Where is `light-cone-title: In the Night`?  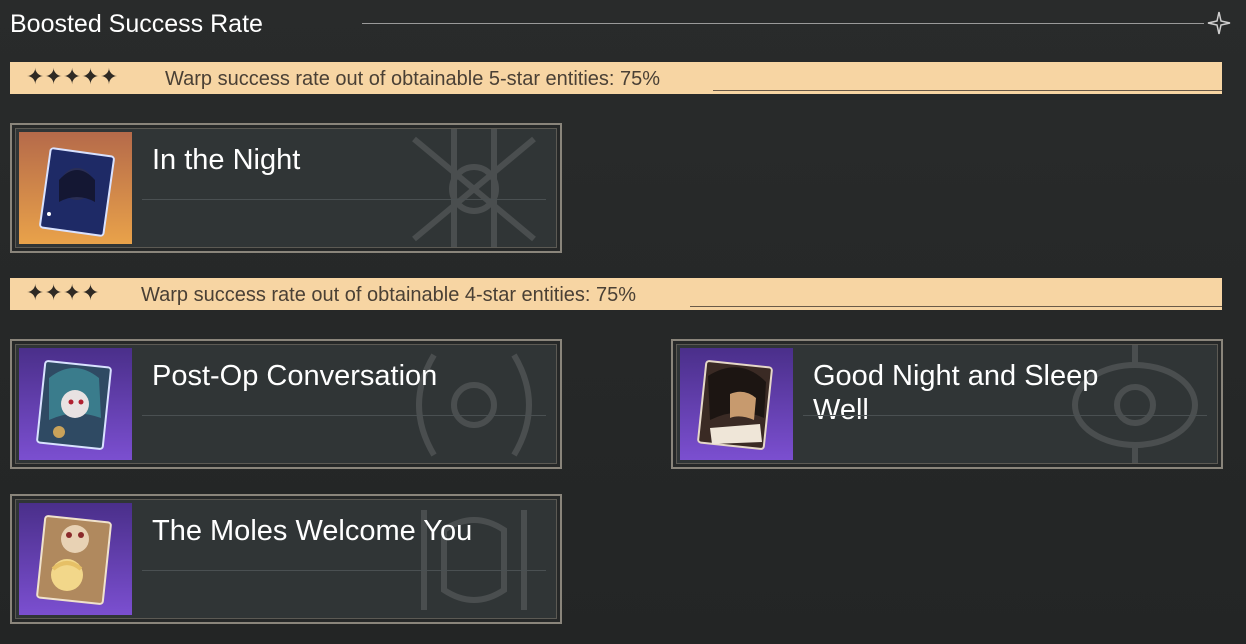
light-cone-title: In the Night is located at coordinates (226, 160).